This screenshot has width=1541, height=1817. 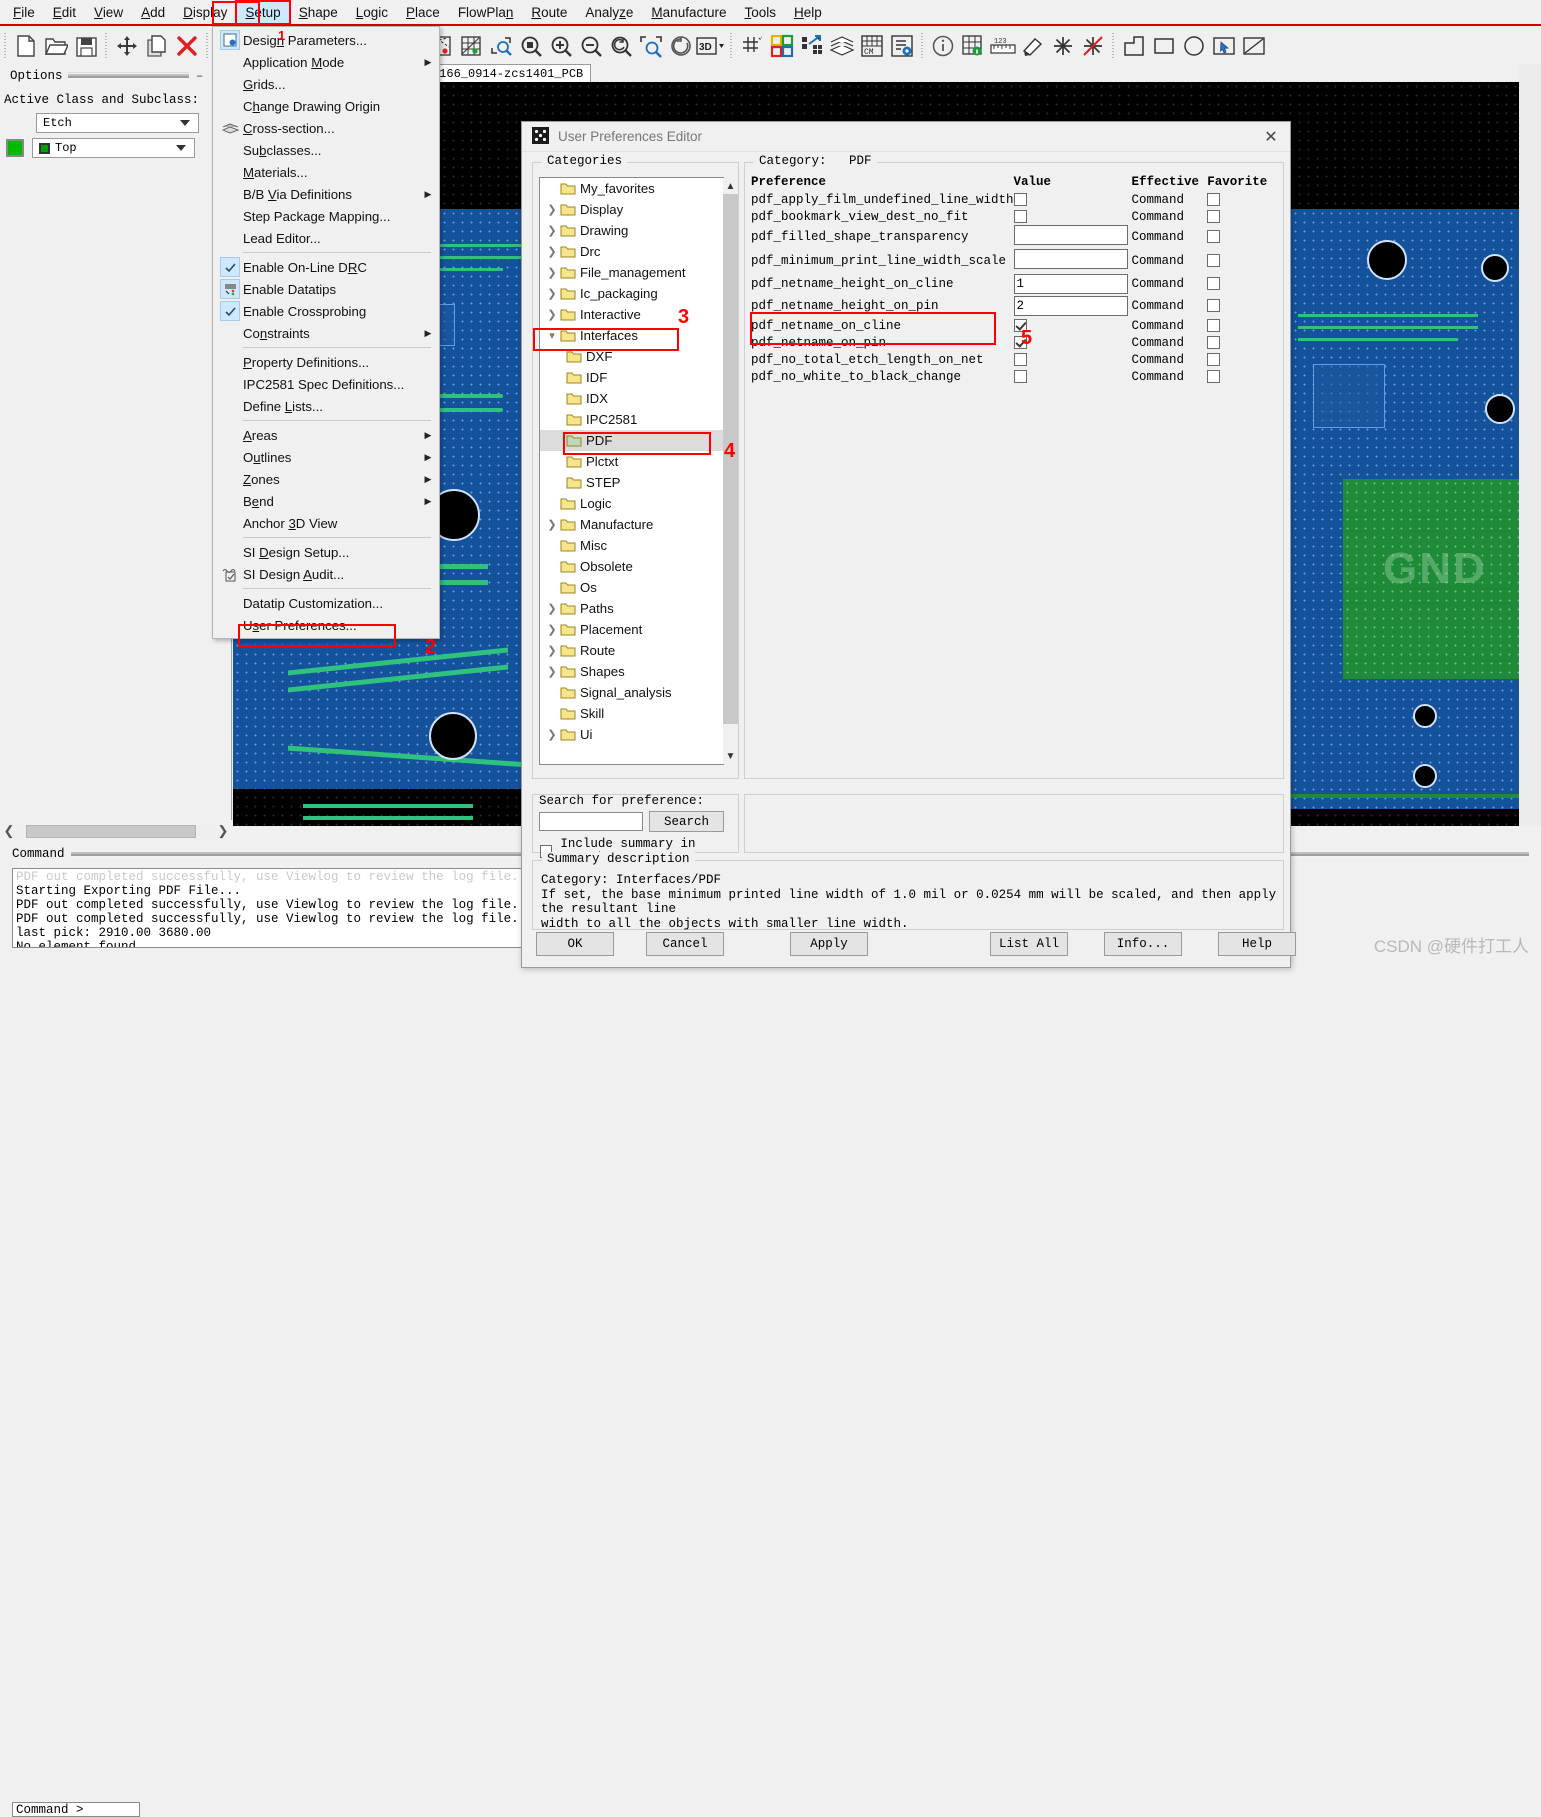 What do you see at coordinates (508, 73) in the screenshot?
I see `document-tab: _166_0914-zcs1401_PCB` at bounding box center [508, 73].